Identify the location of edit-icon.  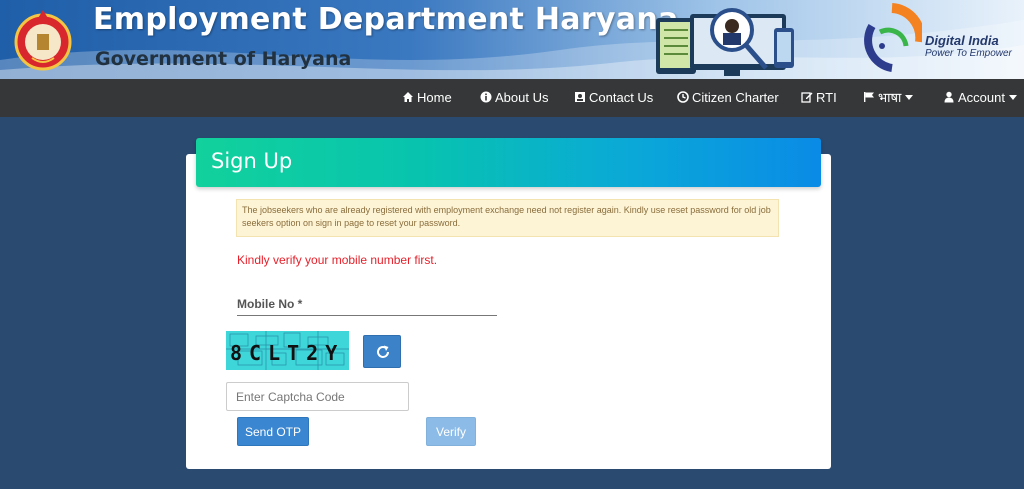
(807, 97).